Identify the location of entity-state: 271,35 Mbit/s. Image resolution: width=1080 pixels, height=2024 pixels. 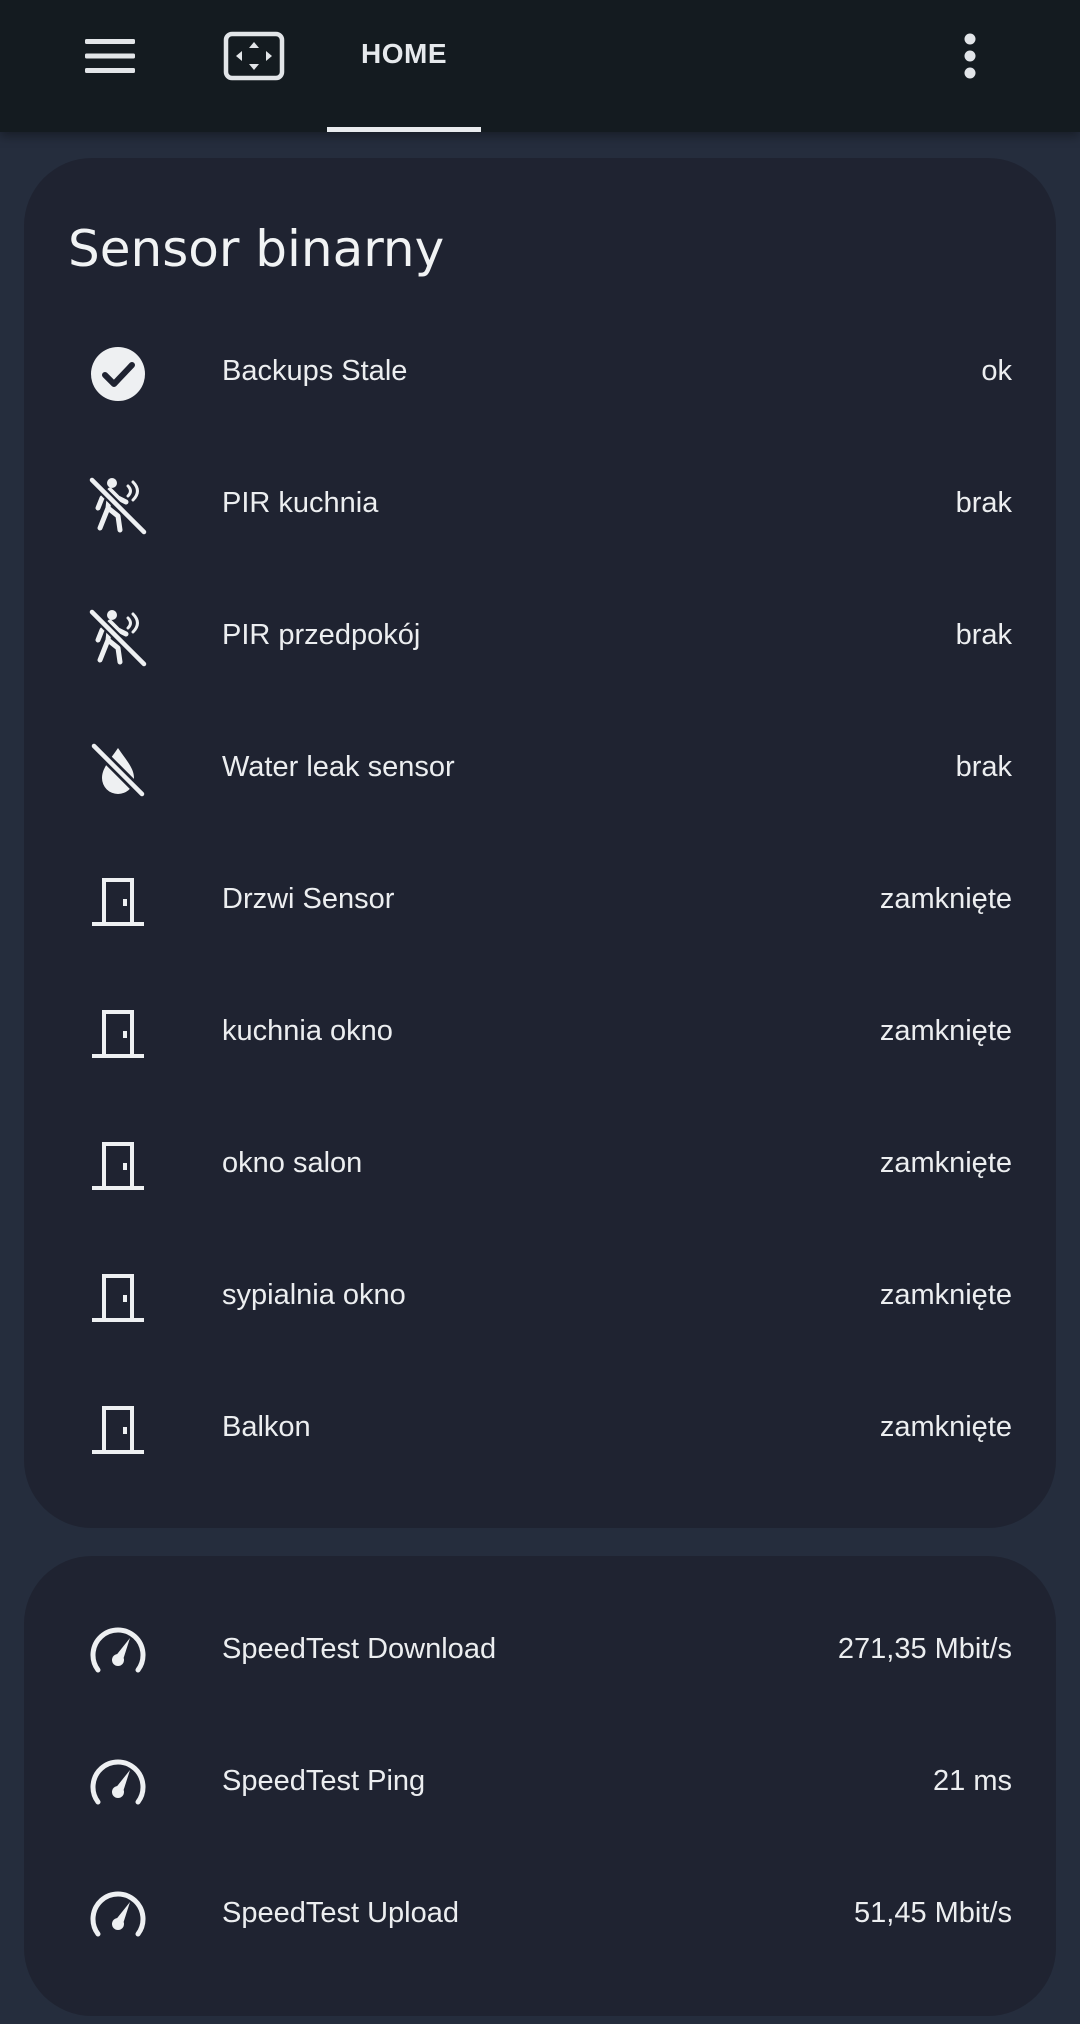
(924, 1649).